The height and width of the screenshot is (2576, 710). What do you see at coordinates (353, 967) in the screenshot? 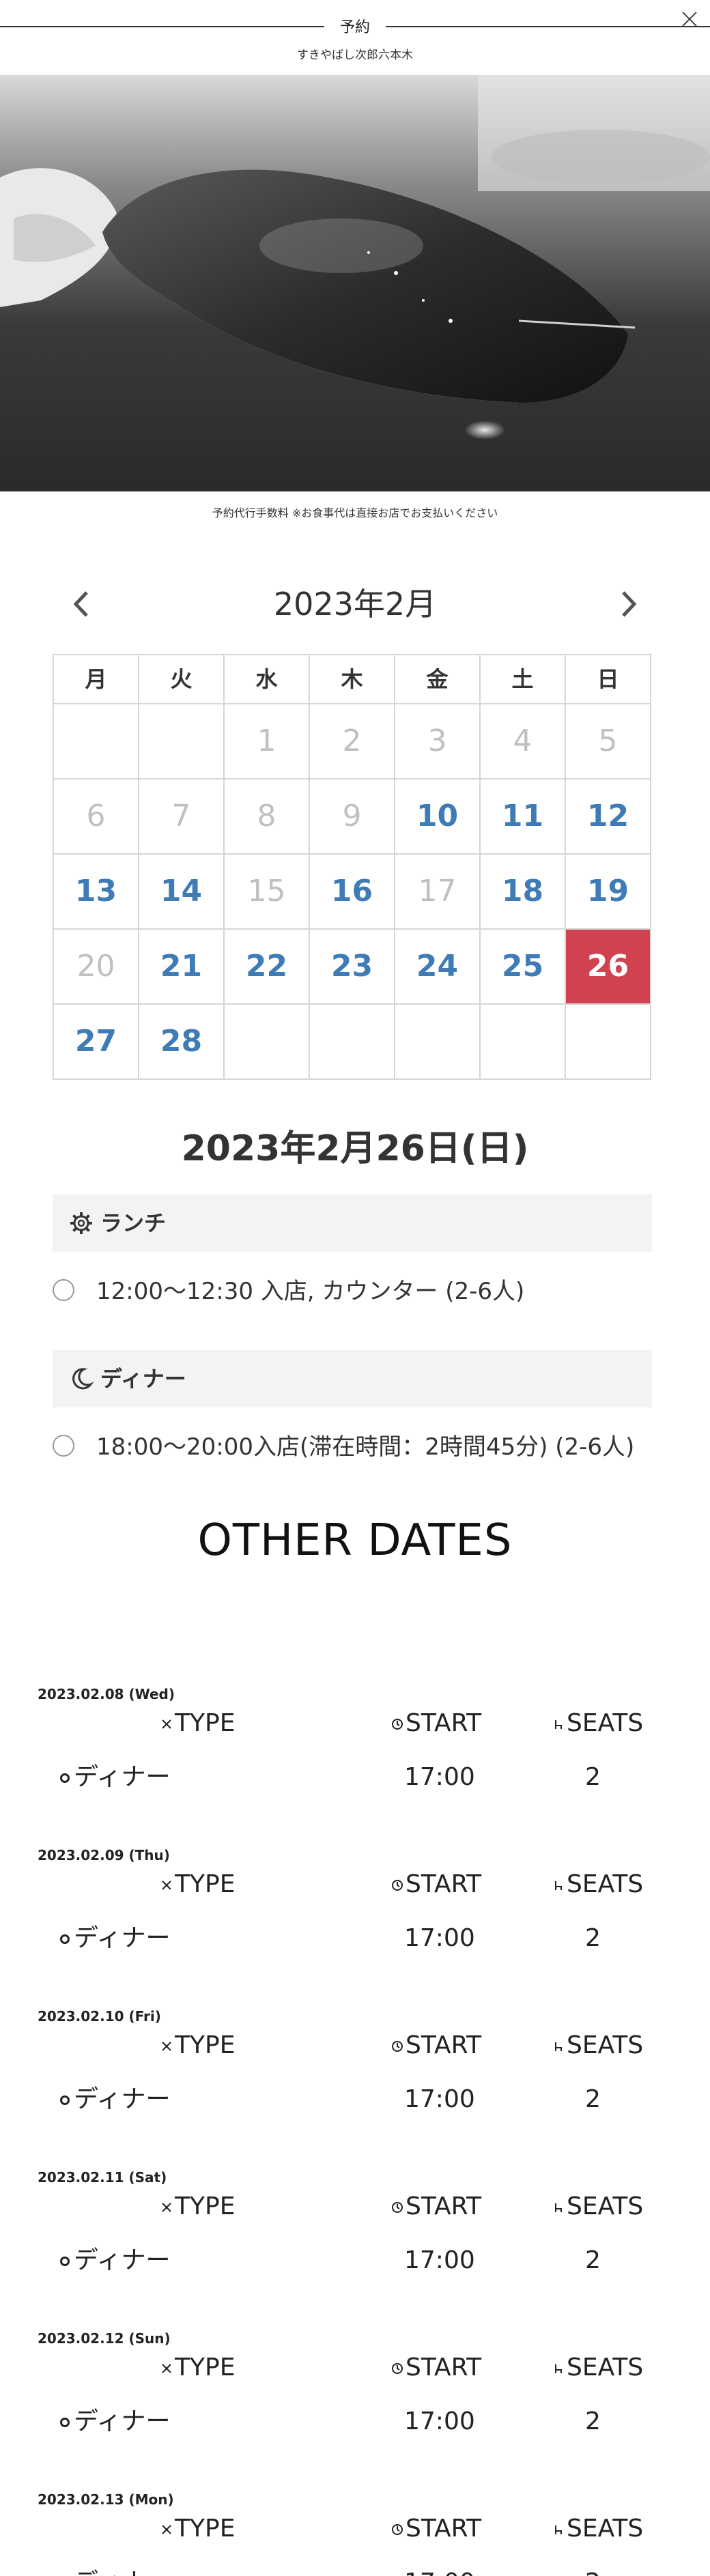
I see `calendar-day: 23` at bounding box center [353, 967].